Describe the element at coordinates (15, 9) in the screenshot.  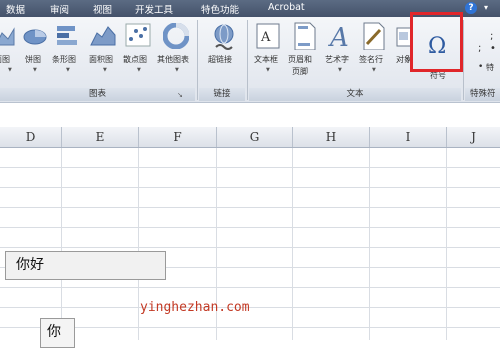
I see `tab-data: 数据` at that location.